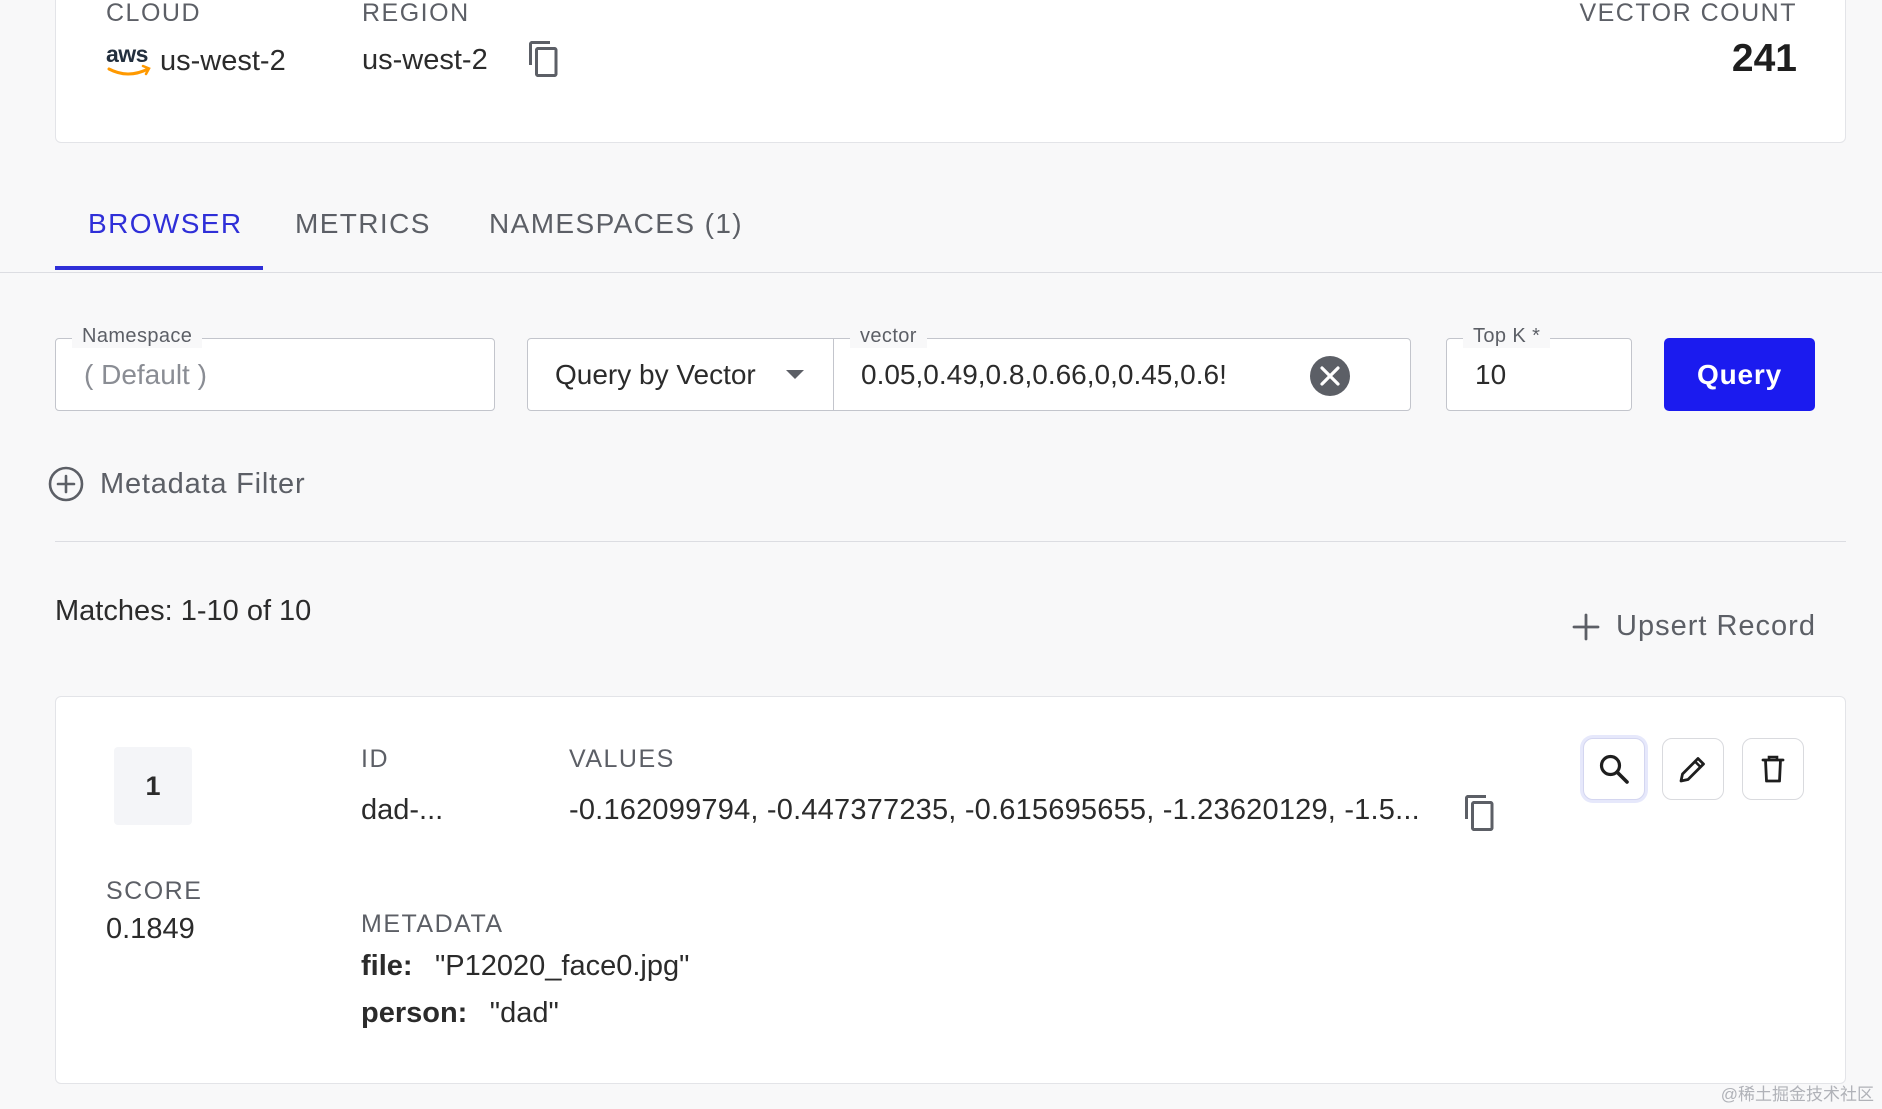  I want to click on vector-field: vector 0.05,0.49,0.8,0.66,0,0.45,0.6!, so click(1122, 368).